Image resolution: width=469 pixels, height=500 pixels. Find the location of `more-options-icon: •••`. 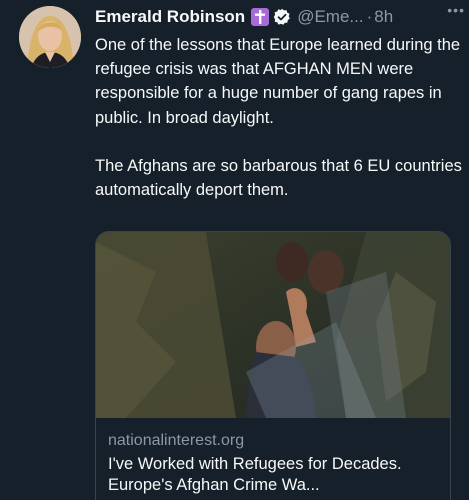

more-options-icon: ••• is located at coordinates (456, 10).